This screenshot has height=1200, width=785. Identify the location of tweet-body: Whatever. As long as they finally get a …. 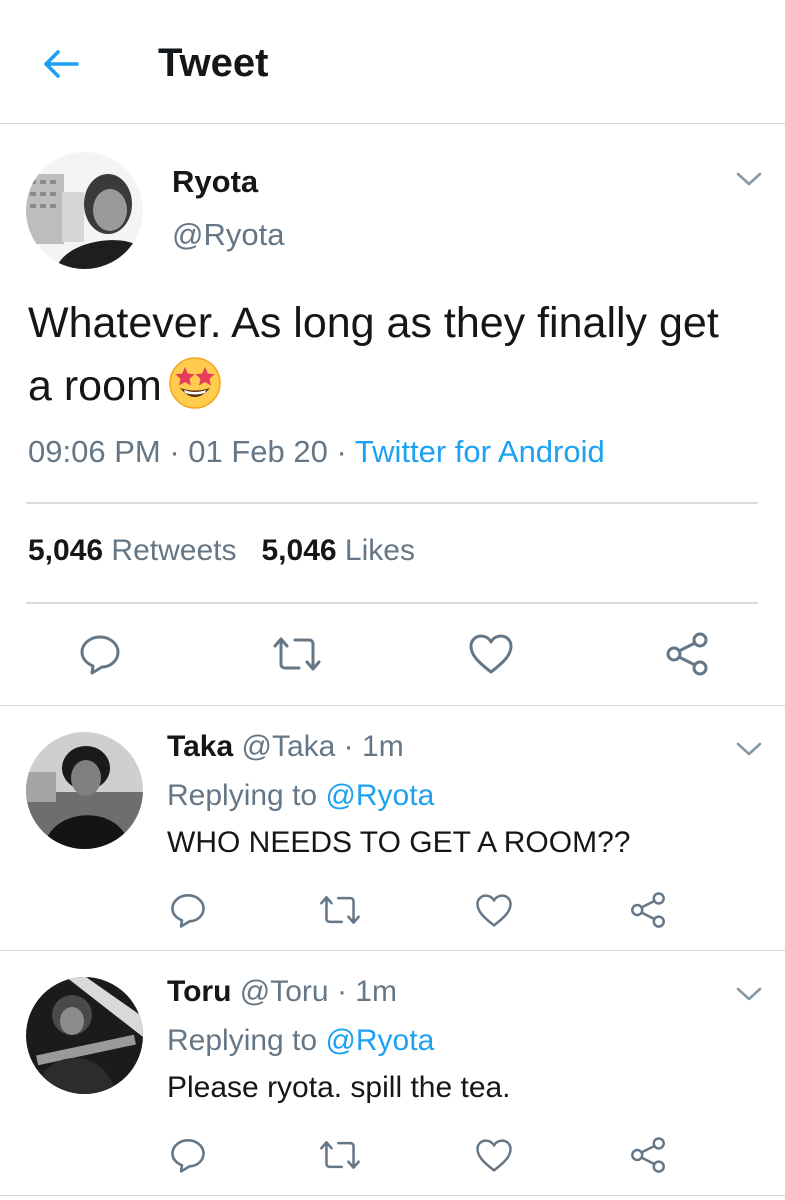
(388, 355).